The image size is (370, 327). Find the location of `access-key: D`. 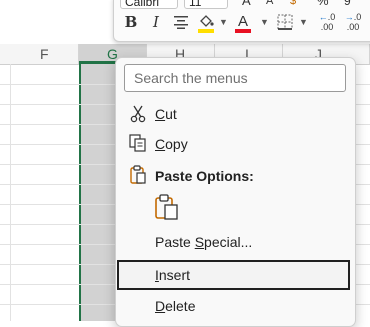

access-key: D is located at coordinates (160, 306).